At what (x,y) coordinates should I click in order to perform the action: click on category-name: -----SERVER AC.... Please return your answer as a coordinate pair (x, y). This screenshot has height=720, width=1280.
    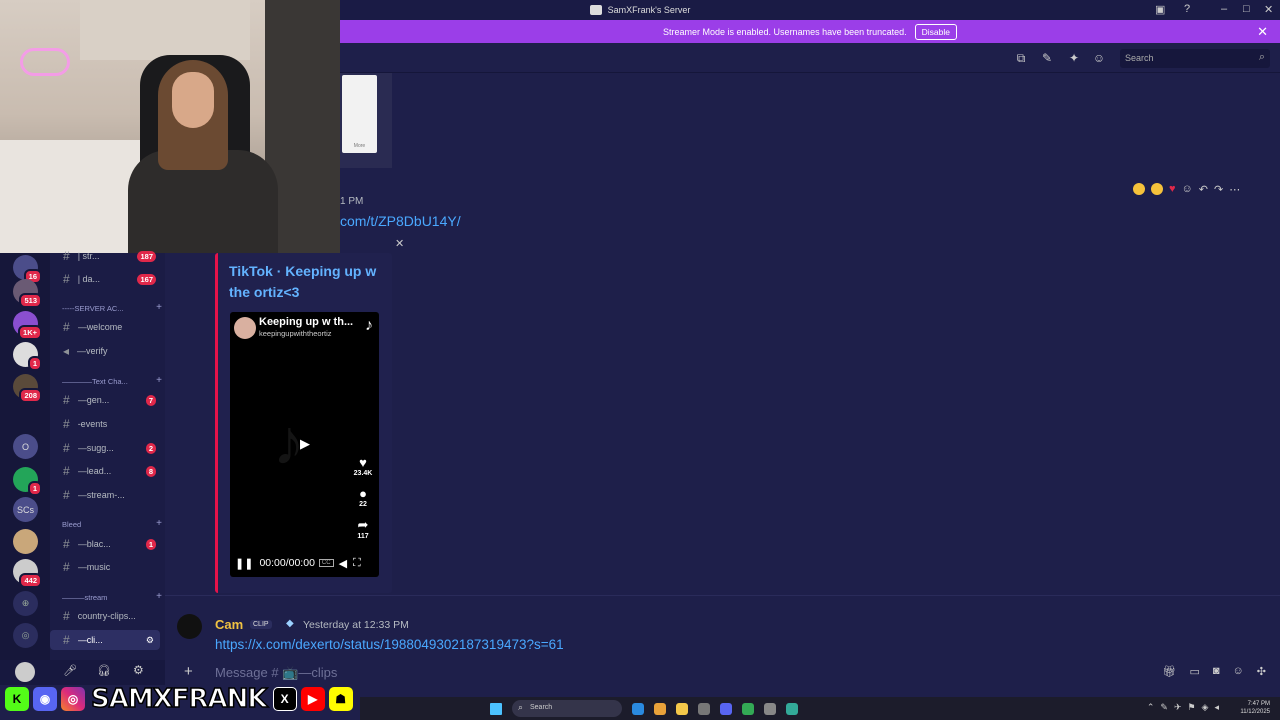
    Looking at the image, I should click on (93, 308).